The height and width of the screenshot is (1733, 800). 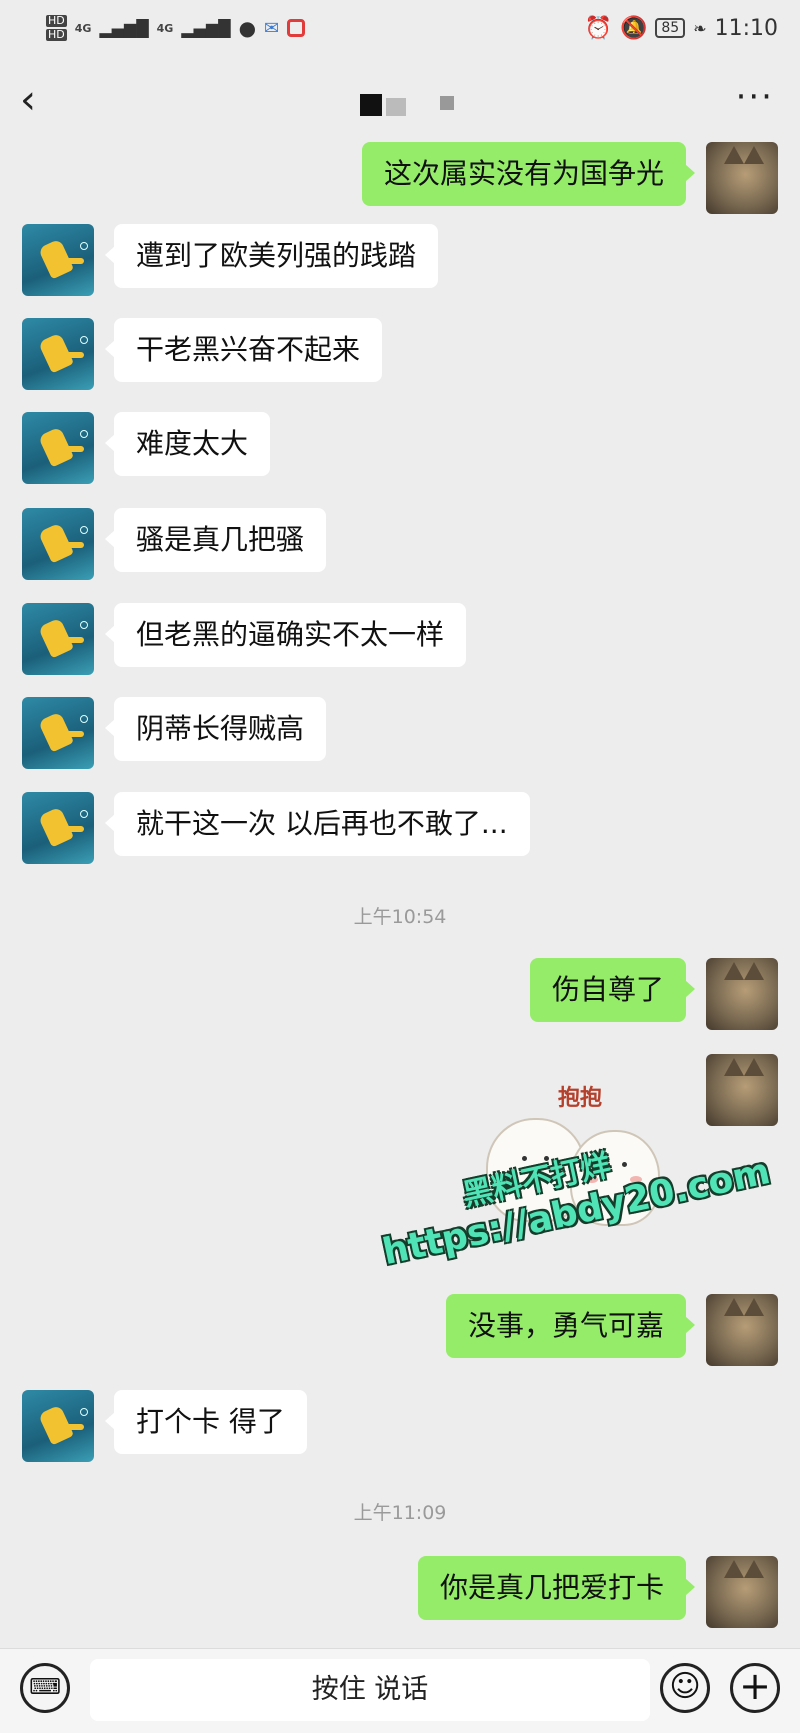 What do you see at coordinates (370, 1690) in the screenshot?
I see `hold-to-talk-button: 按住 说话` at bounding box center [370, 1690].